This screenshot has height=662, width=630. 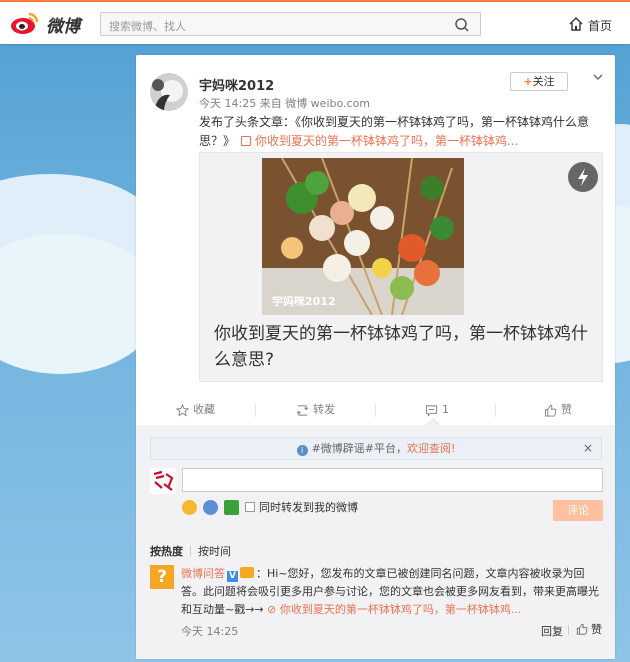 What do you see at coordinates (182, 410) in the screenshot?
I see `star-icon` at bounding box center [182, 410].